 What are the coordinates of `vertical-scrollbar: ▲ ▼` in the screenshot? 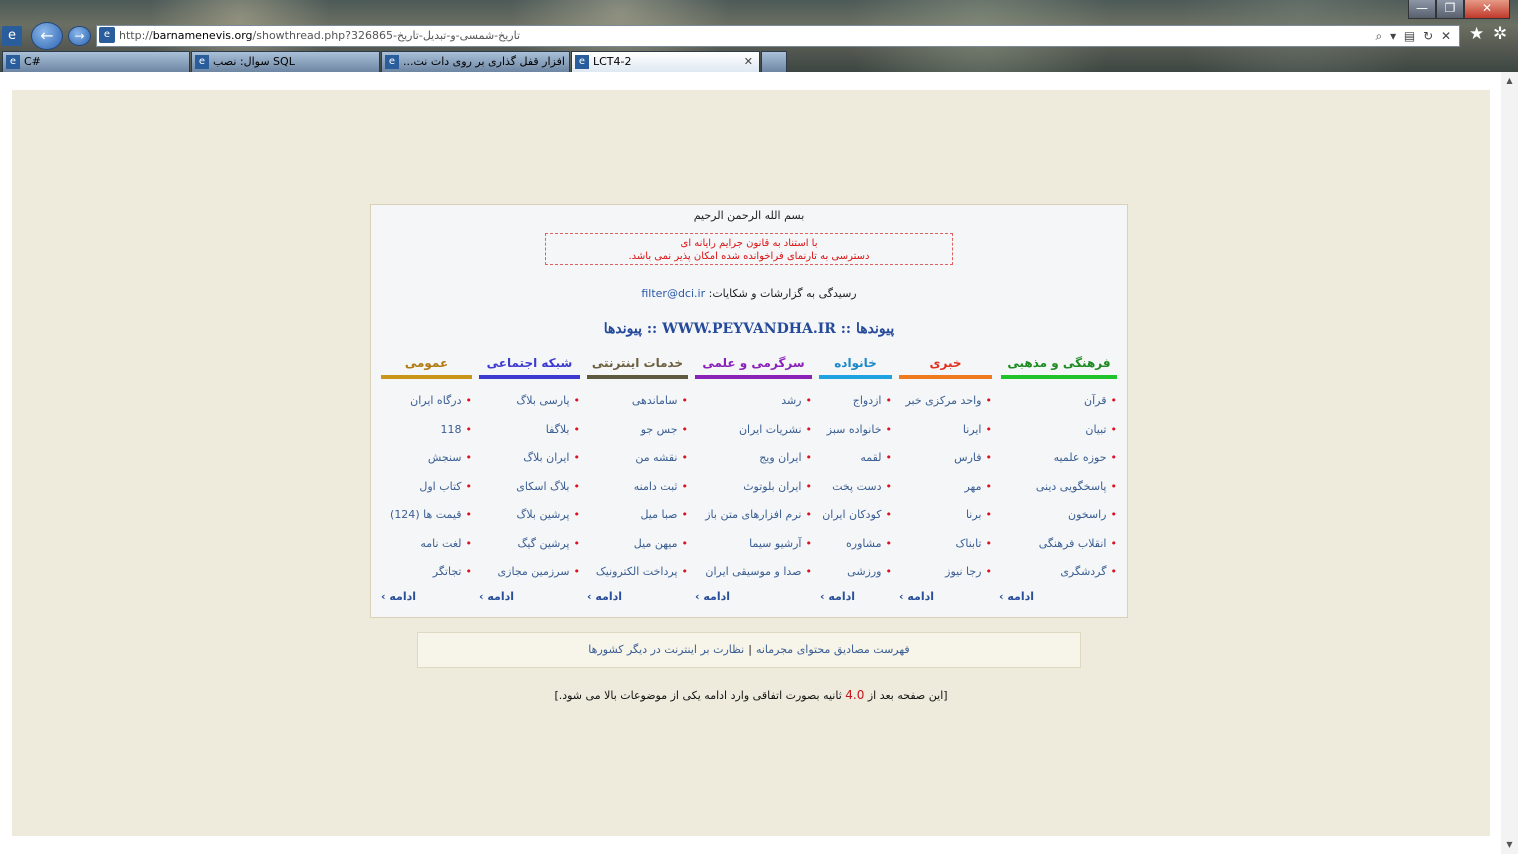 It's located at (1509, 463).